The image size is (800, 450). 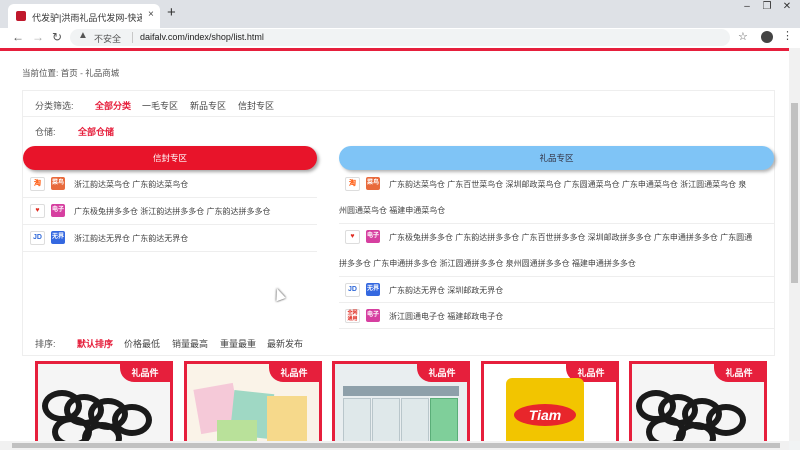 What do you see at coordinates (107, 38) in the screenshot?
I see `insecure-label: 不安全` at bounding box center [107, 38].